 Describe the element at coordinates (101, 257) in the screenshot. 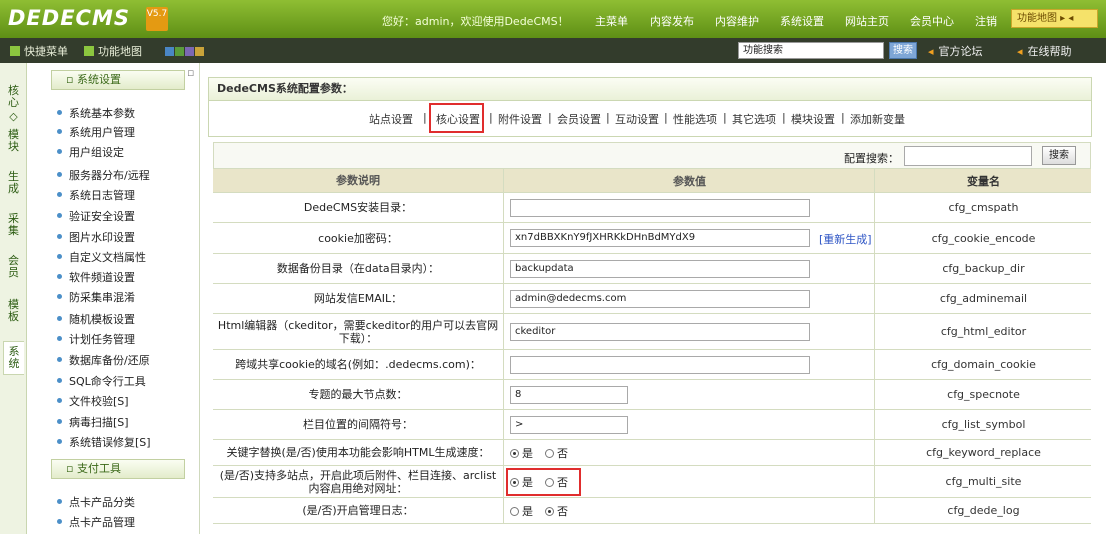

I see `sidebar-item-doc-attrs: 自定义文档属性` at that location.